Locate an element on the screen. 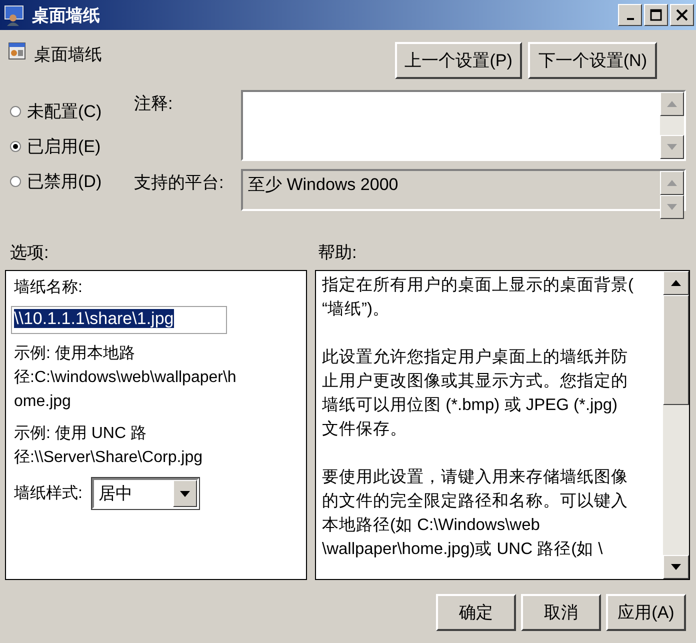  minimize-button is located at coordinates (630, 15).